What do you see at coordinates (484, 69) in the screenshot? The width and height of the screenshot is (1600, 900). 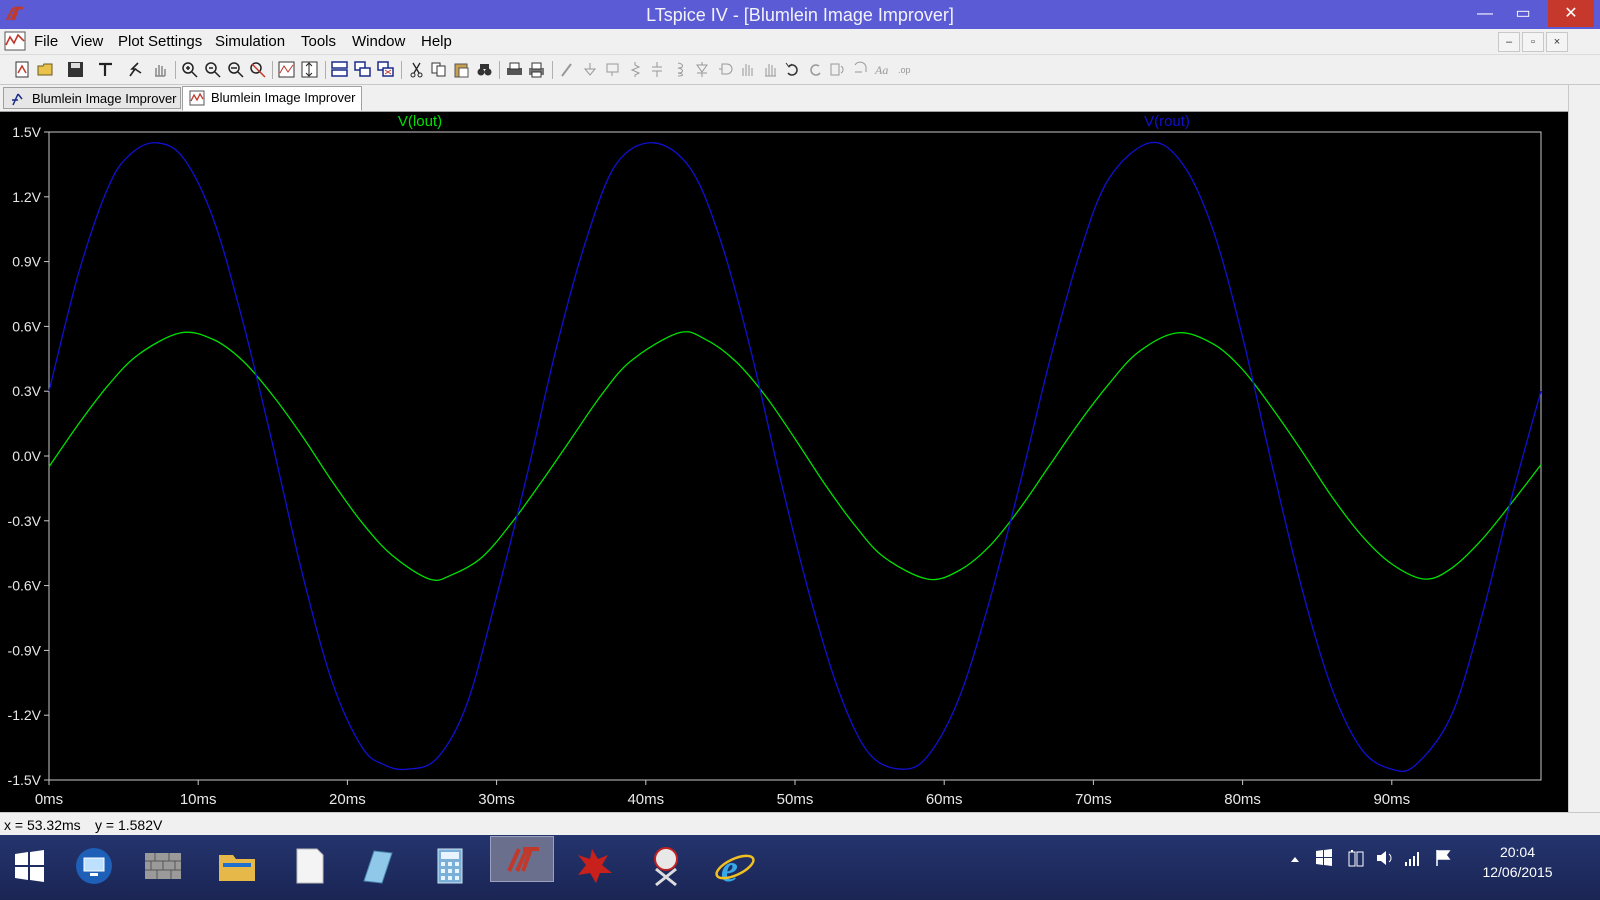 I see `find-icon` at bounding box center [484, 69].